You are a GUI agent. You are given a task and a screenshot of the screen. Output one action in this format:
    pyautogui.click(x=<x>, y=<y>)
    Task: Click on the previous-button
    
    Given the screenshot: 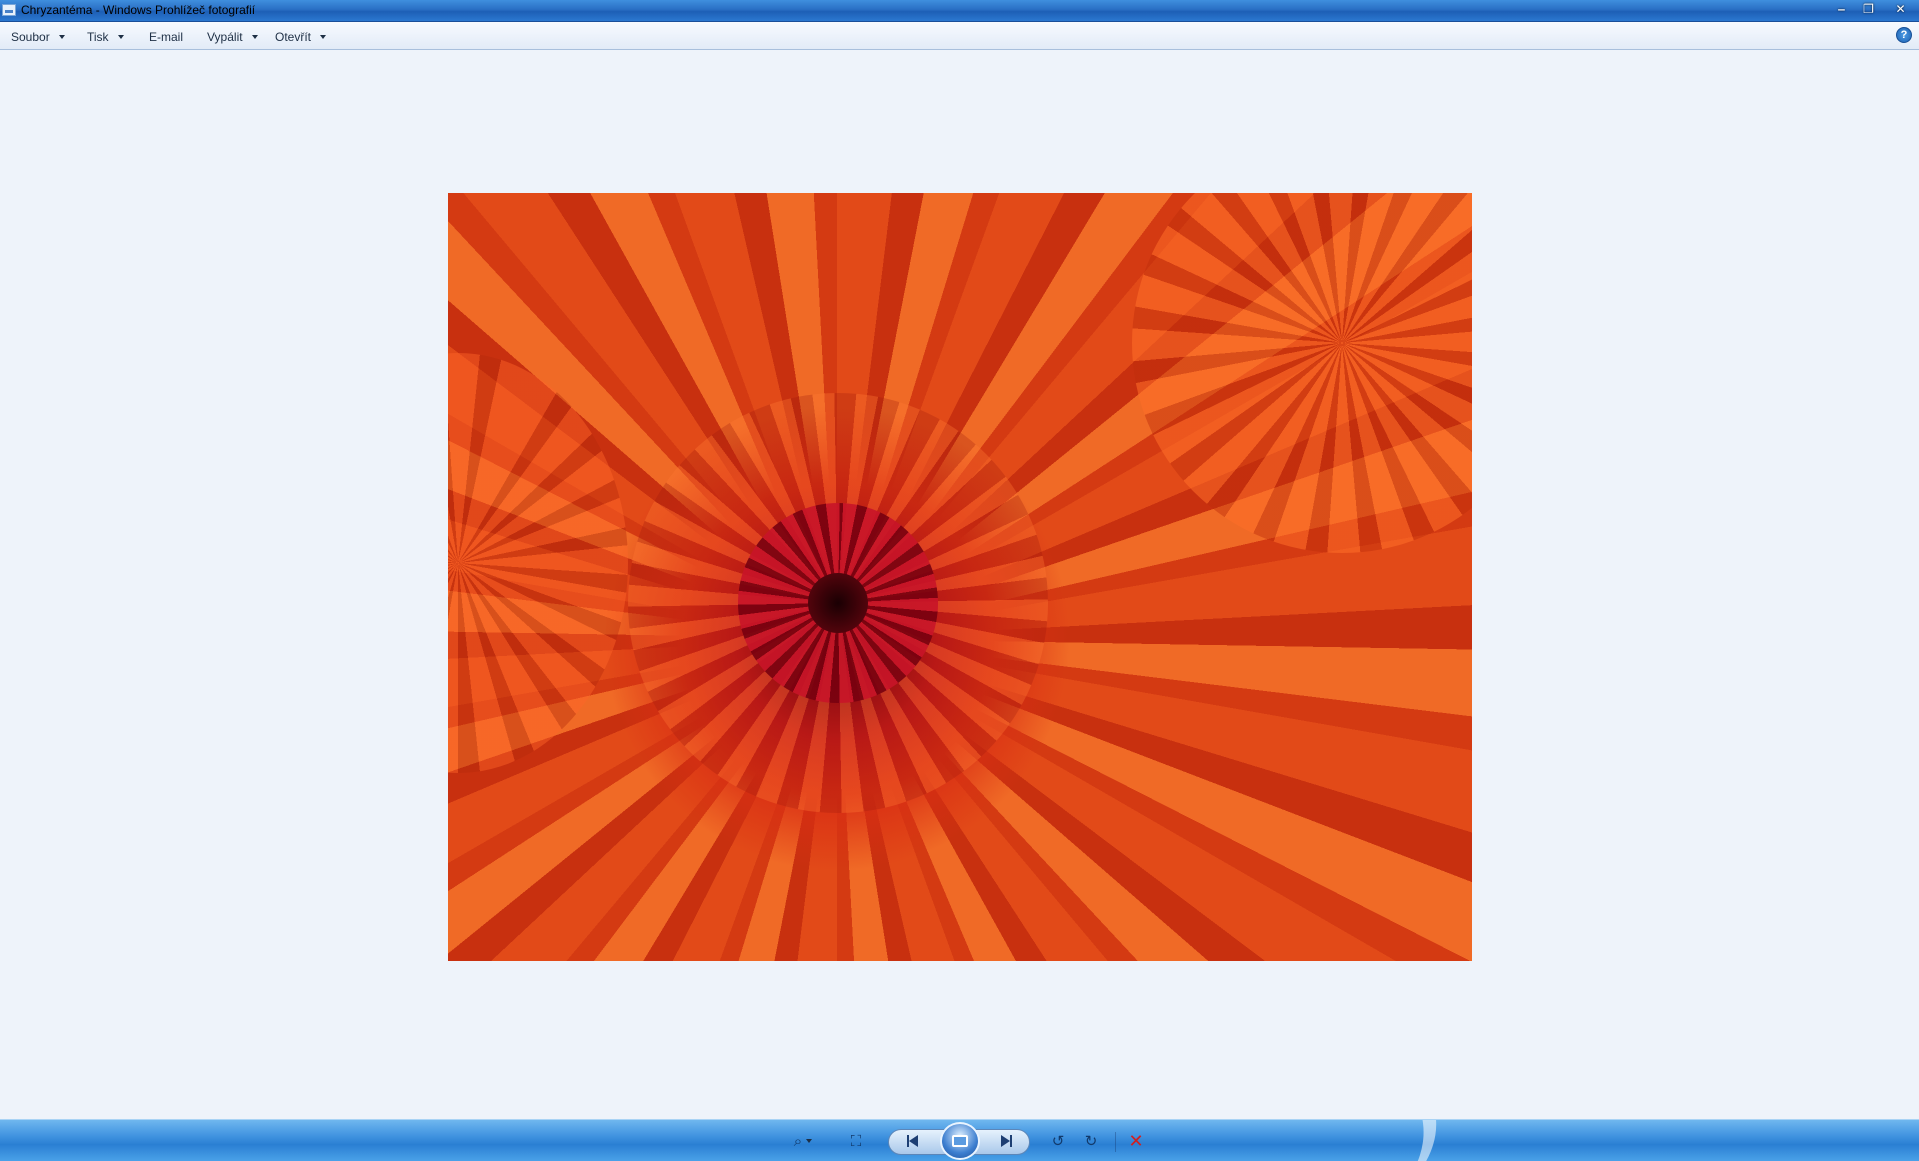 What is the action you would take?
    pyautogui.click(x=912, y=1141)
    